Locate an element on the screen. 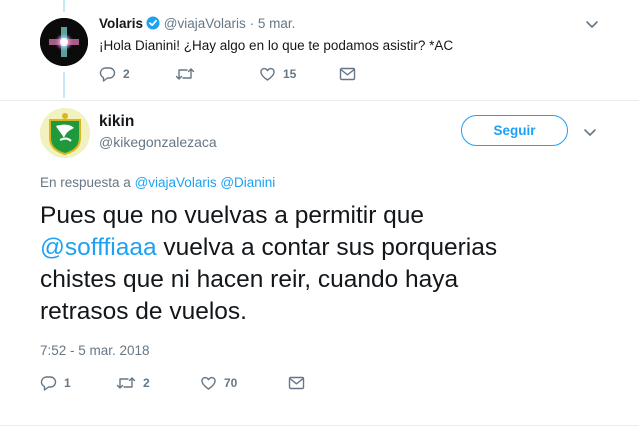 The image size is (639, 428). bottom-divider is located at coordinates (319, 425).